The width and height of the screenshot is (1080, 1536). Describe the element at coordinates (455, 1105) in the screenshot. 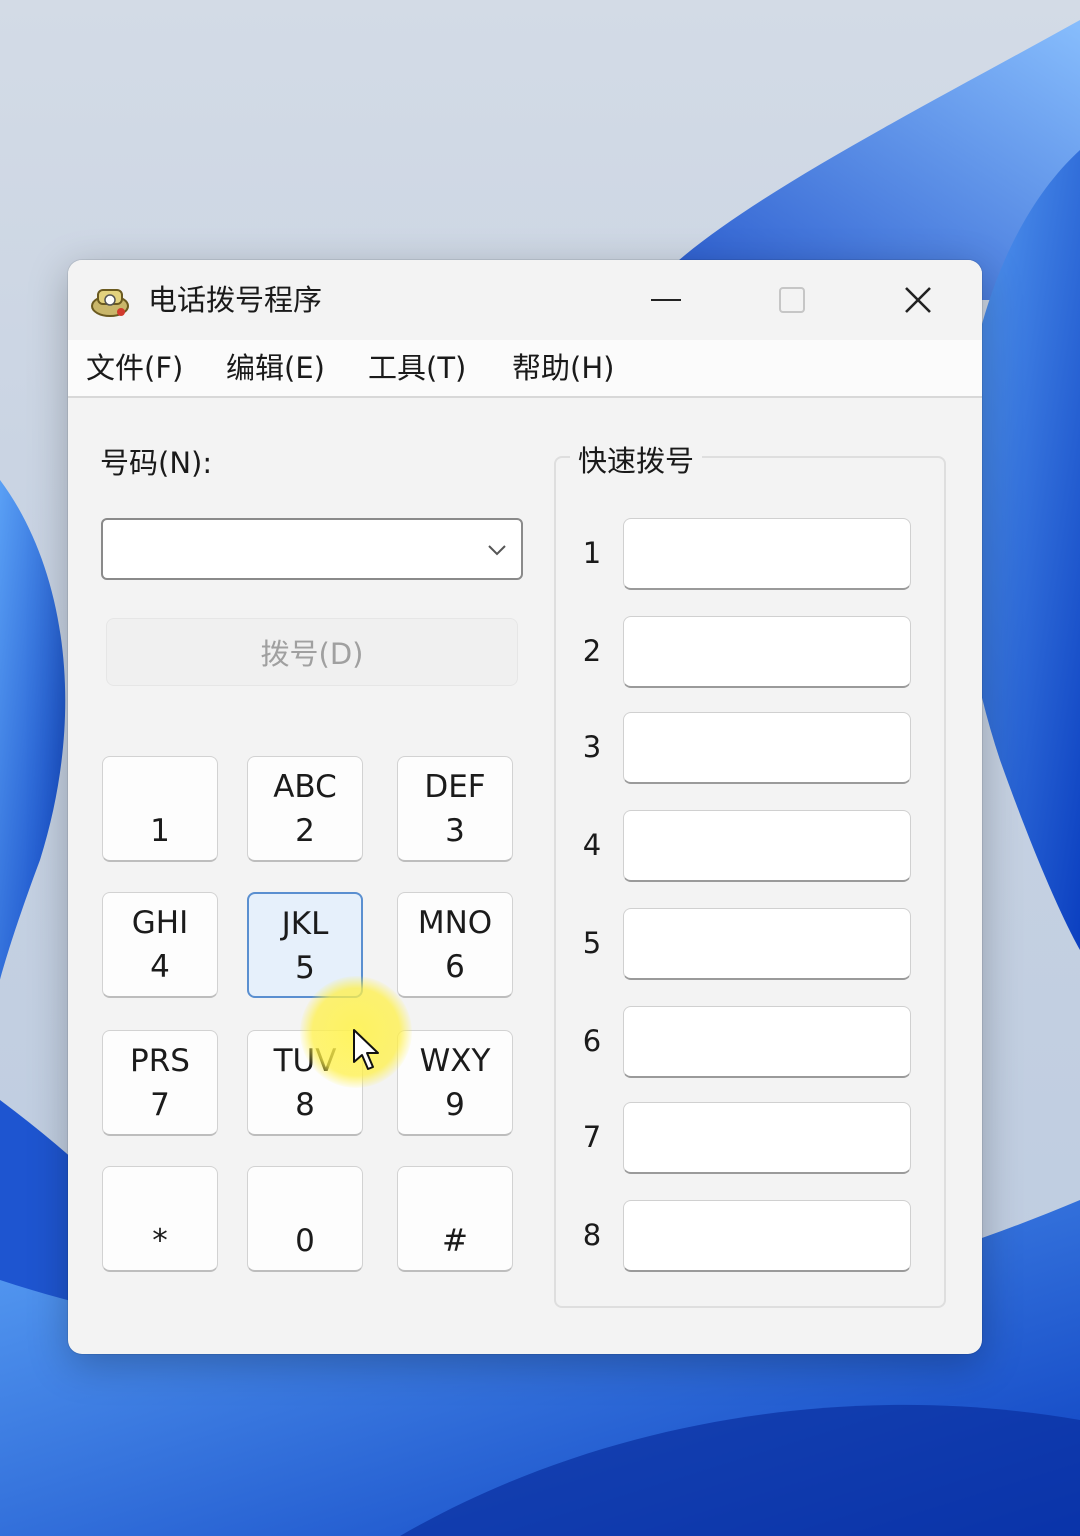

I see `key-digit: 9` at that location.